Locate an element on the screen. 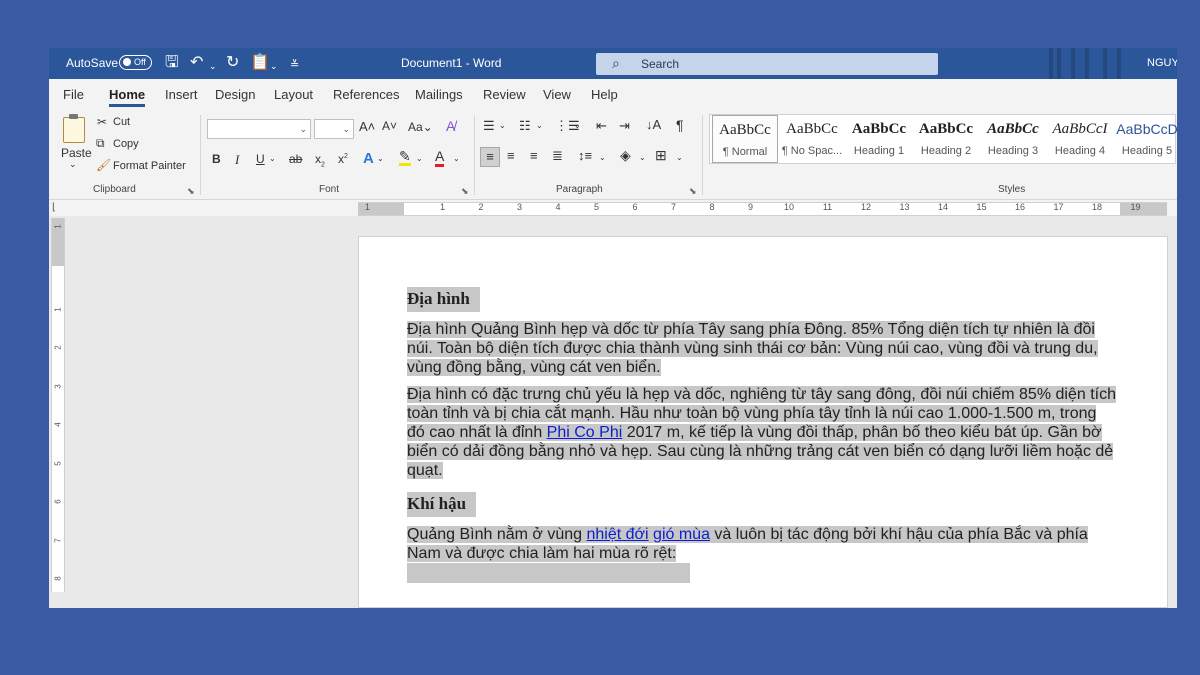 This screenshot has height=675, width=1200. bold-icon: B is located at coordinates (216, 159).